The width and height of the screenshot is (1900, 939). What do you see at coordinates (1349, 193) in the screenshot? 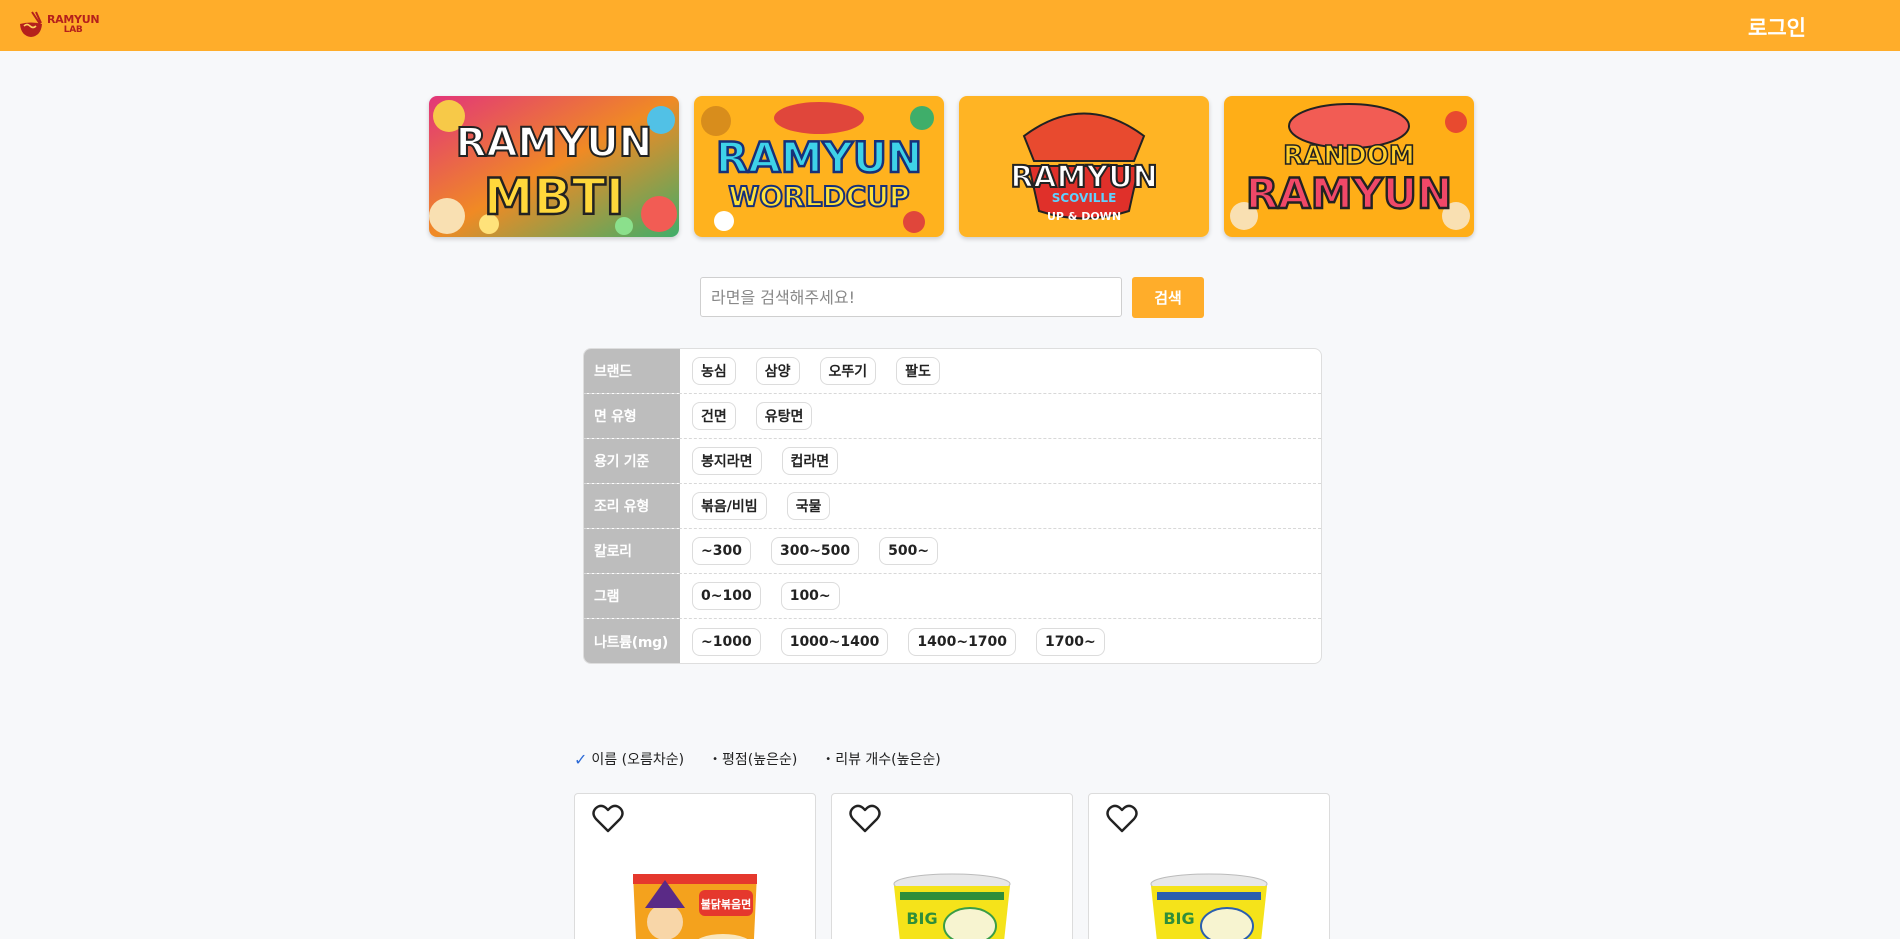
I see `banner-4-line-2: RAMYUN` at bounding box center [1349, 193].